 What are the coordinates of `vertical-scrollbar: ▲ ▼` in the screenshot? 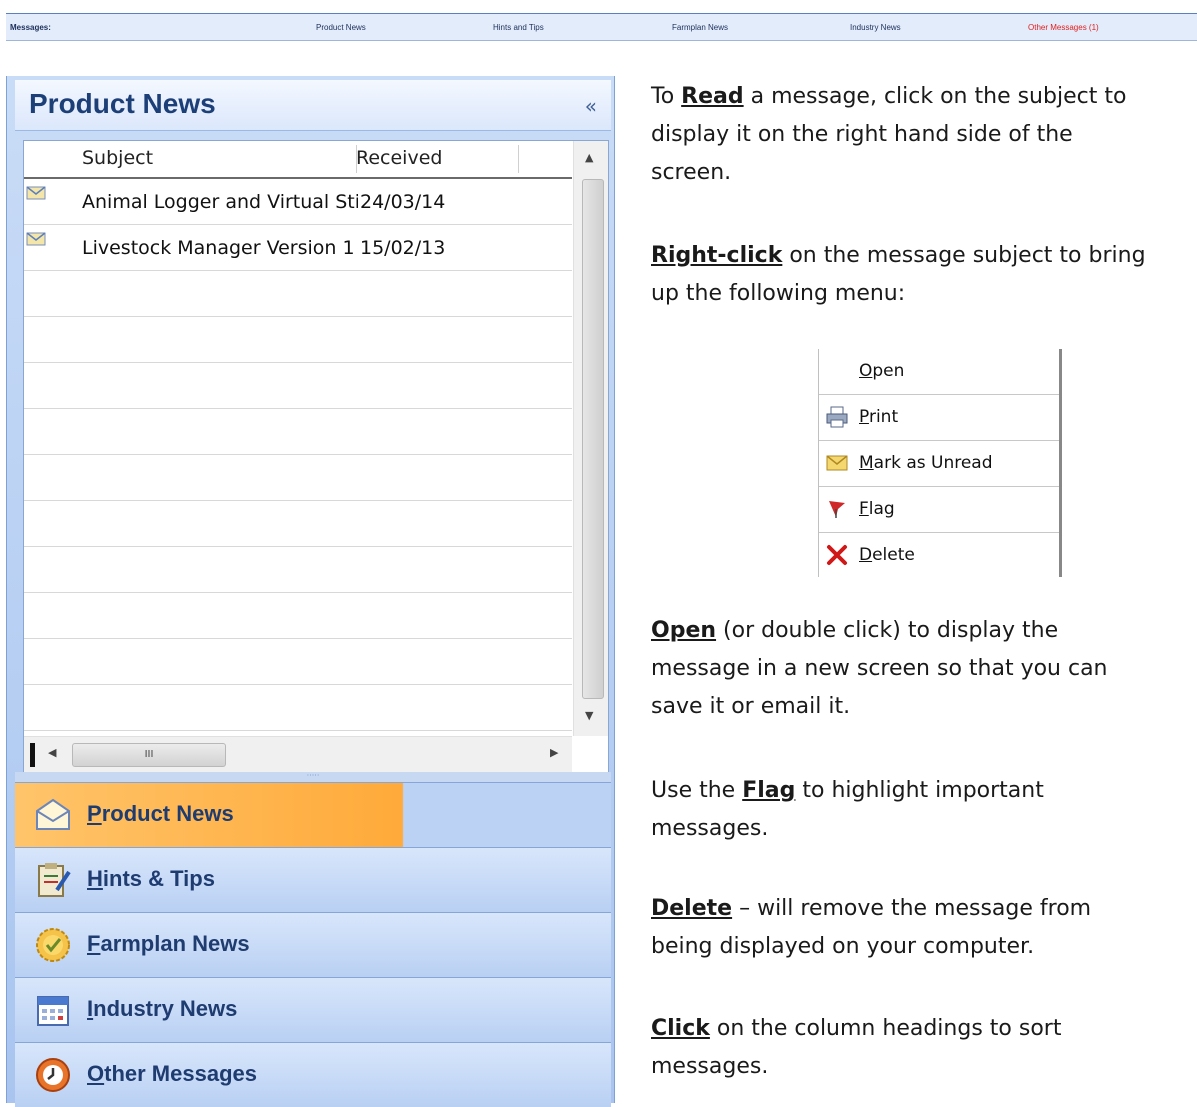 It's located at (590, 438).